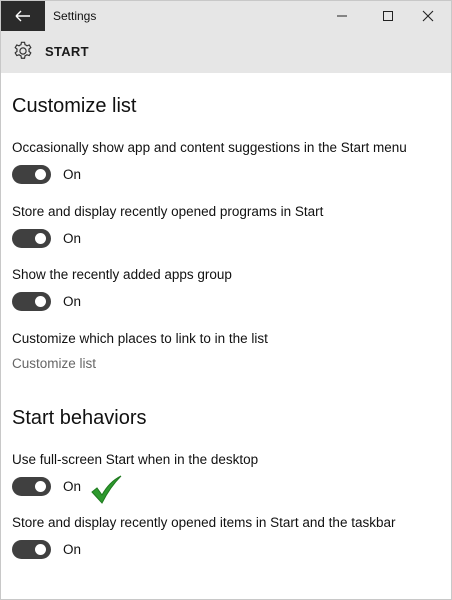 The width and height of the screenshot is (452, 600). Describe the element at coordinates (74, 106) in the screenshot. I see `section-title-customize-list: Customize list` at that location.